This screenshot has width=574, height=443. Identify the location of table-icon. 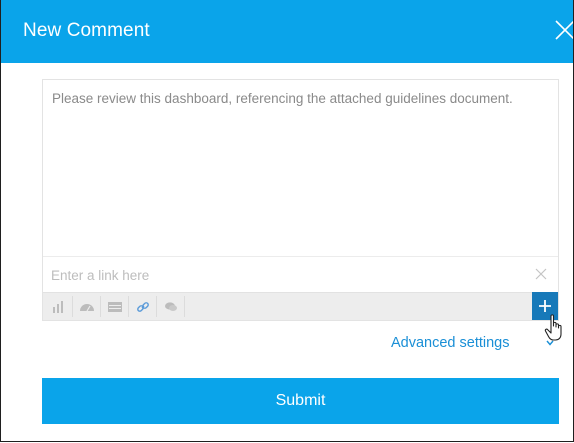
(115, 306).